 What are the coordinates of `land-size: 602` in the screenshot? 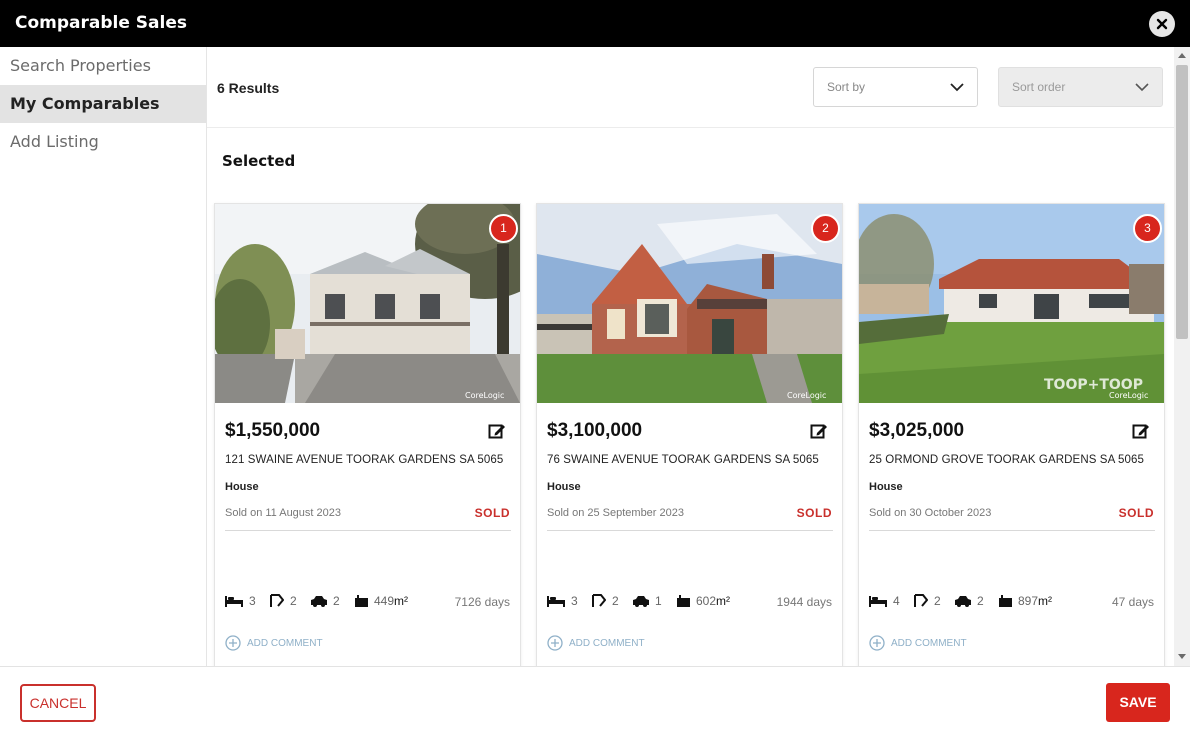 It's located at (706, 601).